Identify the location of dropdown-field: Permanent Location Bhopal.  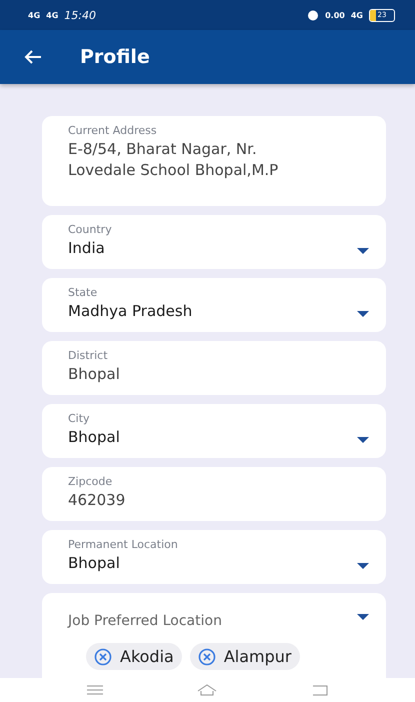
(214, 557).